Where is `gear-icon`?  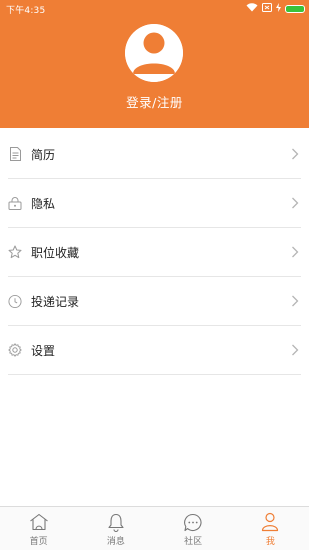
gear-icon is located at coordinates (15, 350).